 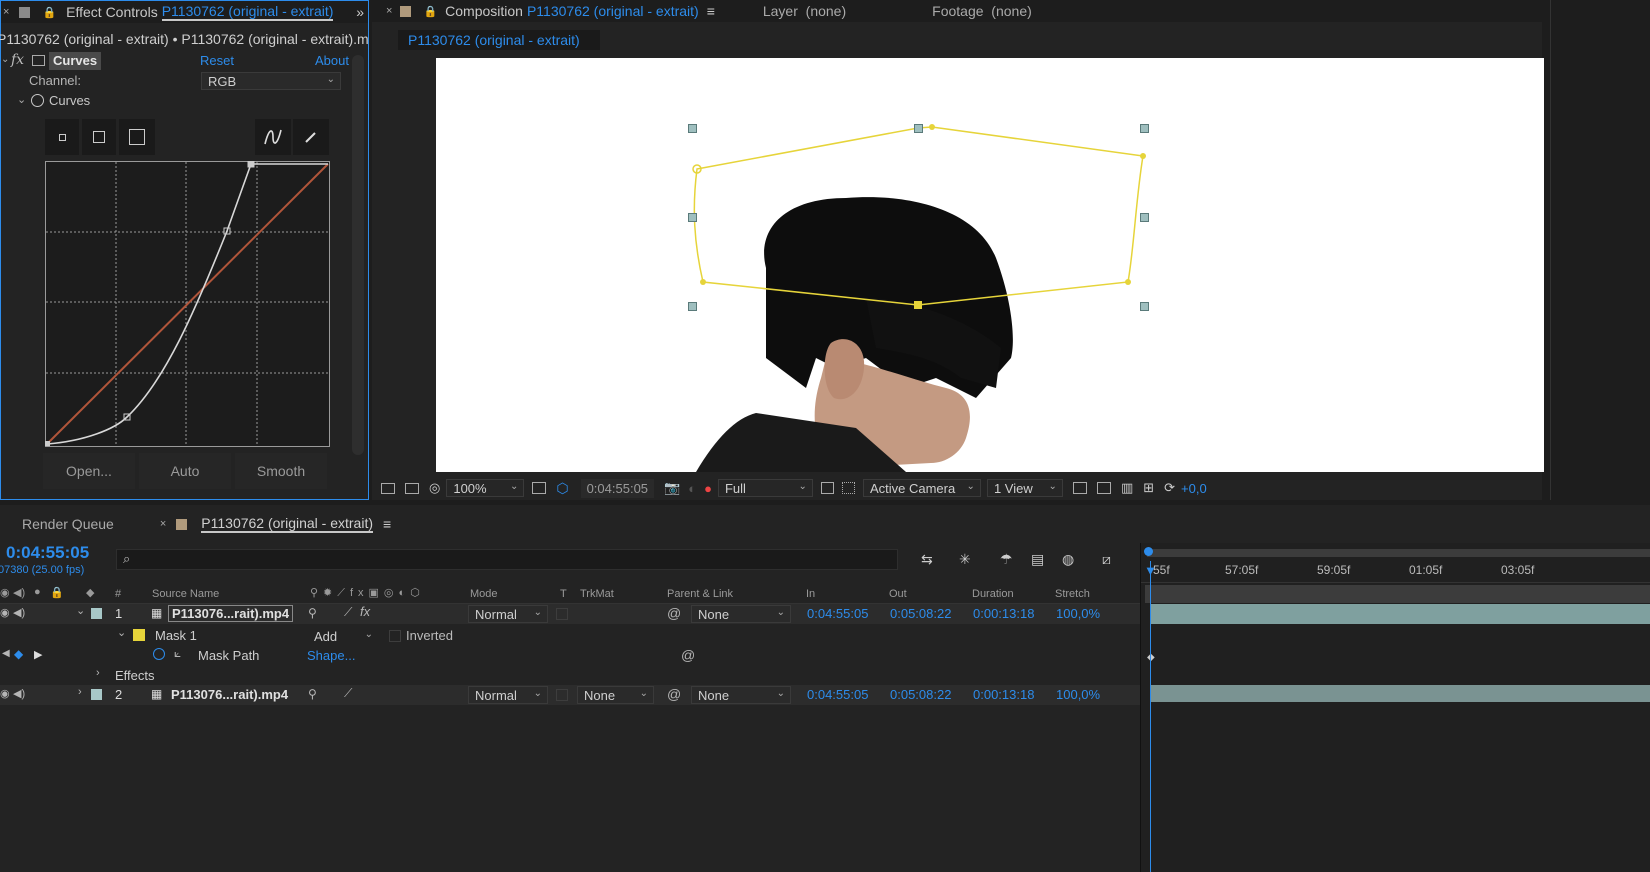 I want to click on collapse-chevron-icon: ⌄, so click(x=5, y=59).